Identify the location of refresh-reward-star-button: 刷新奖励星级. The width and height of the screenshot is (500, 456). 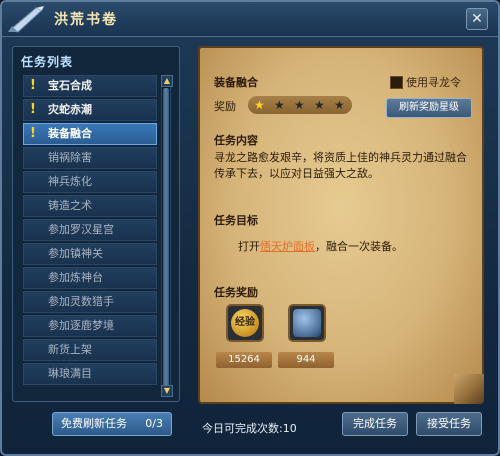
(429, 108).